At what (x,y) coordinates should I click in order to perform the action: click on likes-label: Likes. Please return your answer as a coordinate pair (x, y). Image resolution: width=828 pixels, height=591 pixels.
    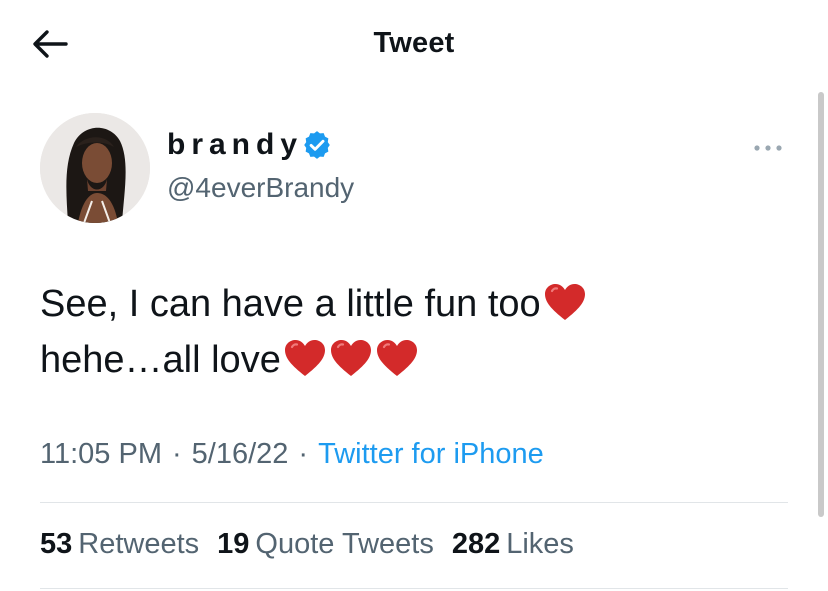
    Looking at the image, I should click on (540, 544).